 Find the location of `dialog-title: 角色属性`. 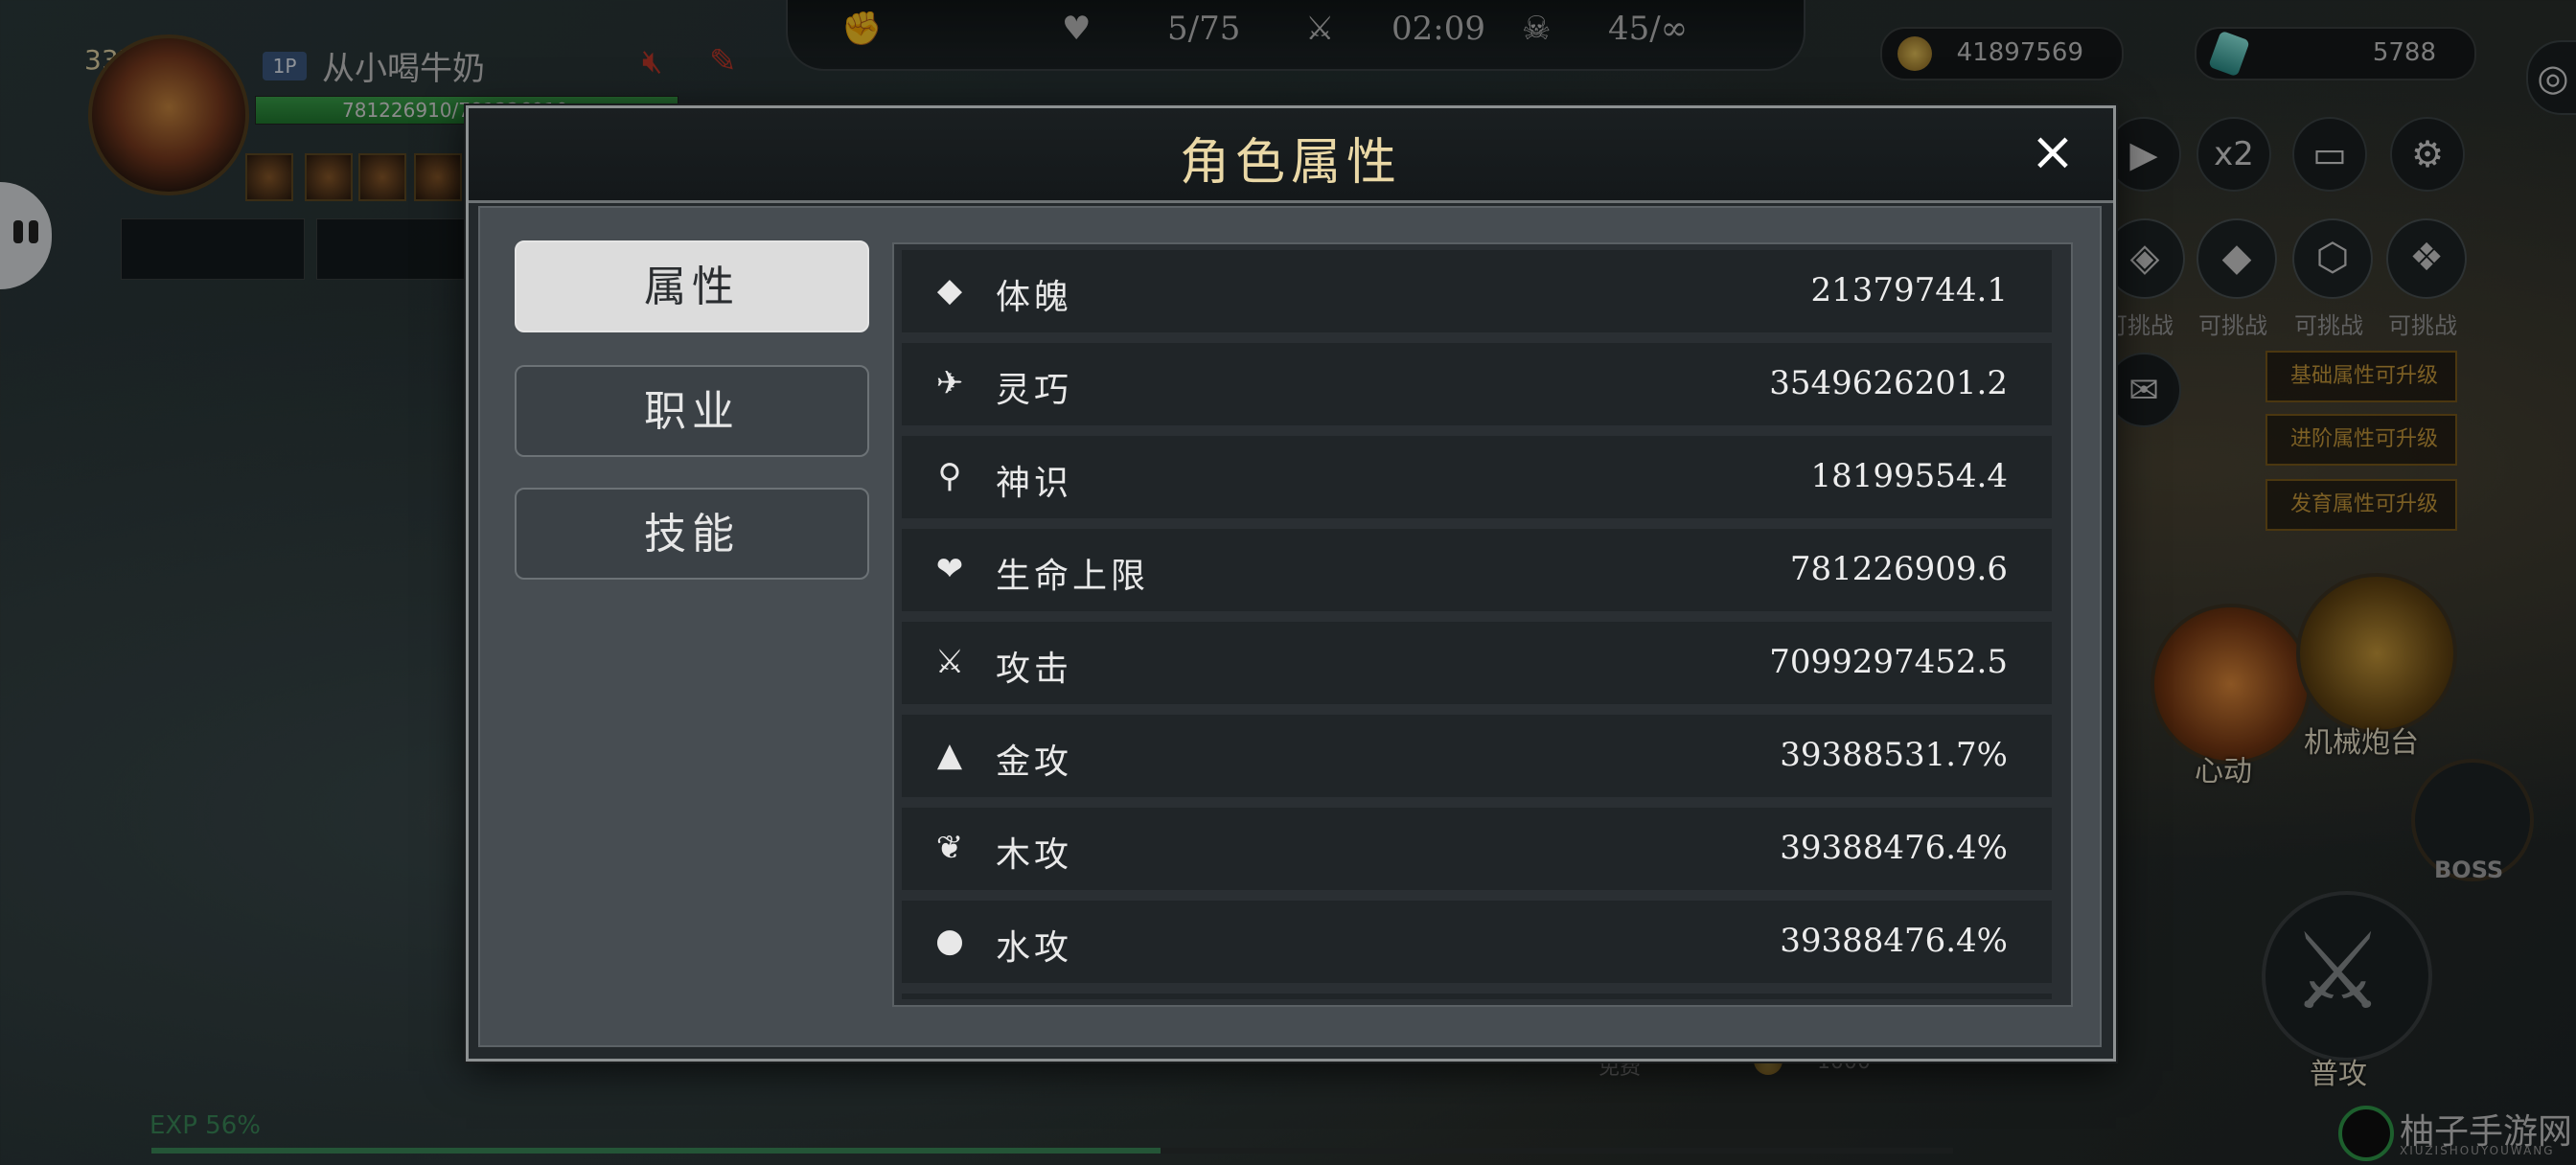

dialog-title: 角色属性 is located at coordinates (1290, 163).